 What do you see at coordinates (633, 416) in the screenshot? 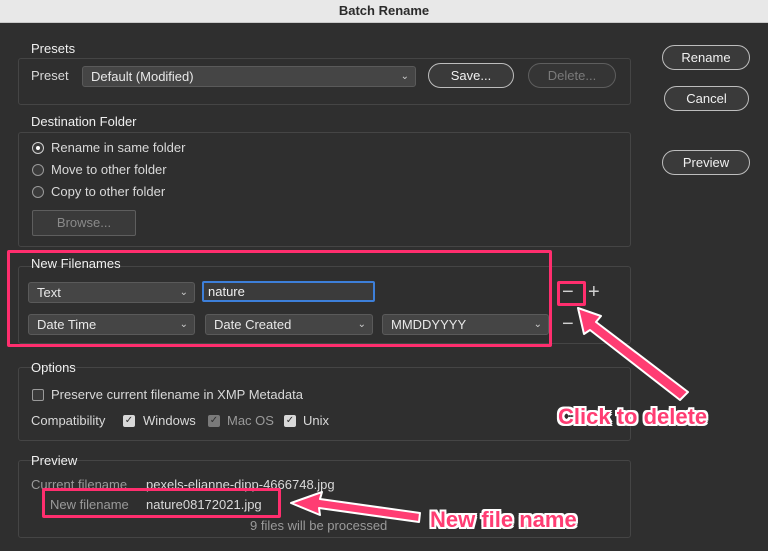
I see `click-to-delete-callout: Click to delete` at bounding box center [633, 416].